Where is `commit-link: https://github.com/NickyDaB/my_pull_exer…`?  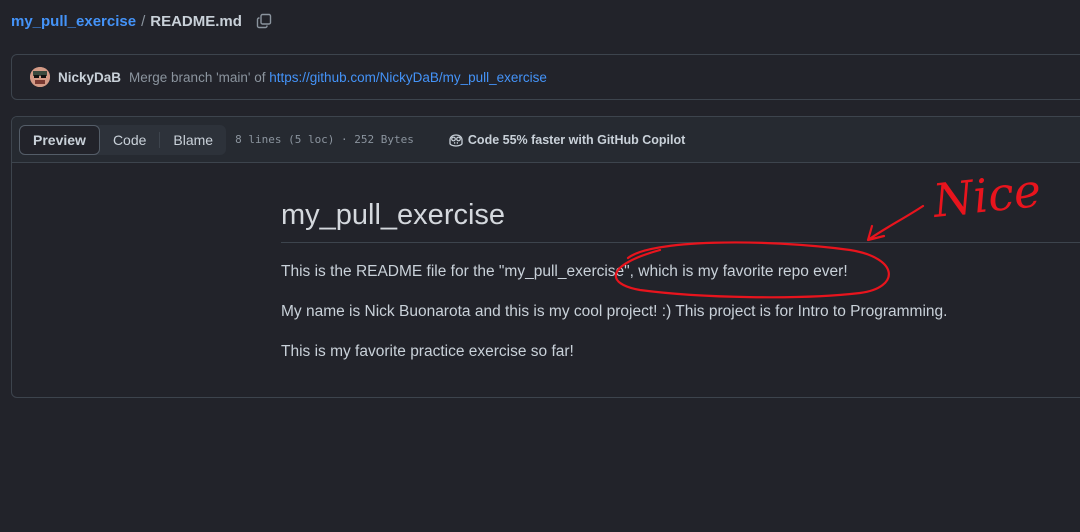
commit-link: https://github.com/NickyDaB/my_pull_exer… is located at coordinates (408, 77).